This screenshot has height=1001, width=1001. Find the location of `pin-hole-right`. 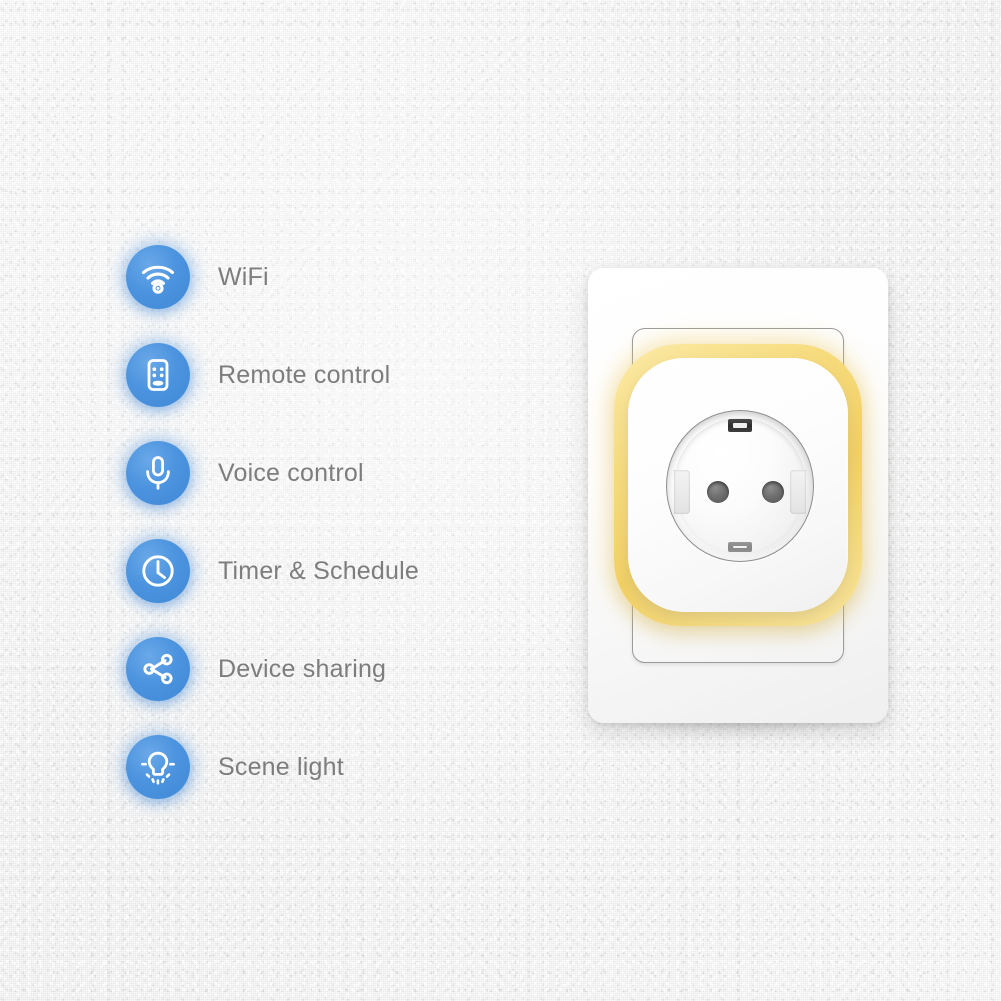

pin-hole-right is located at coordinates (773, 492).